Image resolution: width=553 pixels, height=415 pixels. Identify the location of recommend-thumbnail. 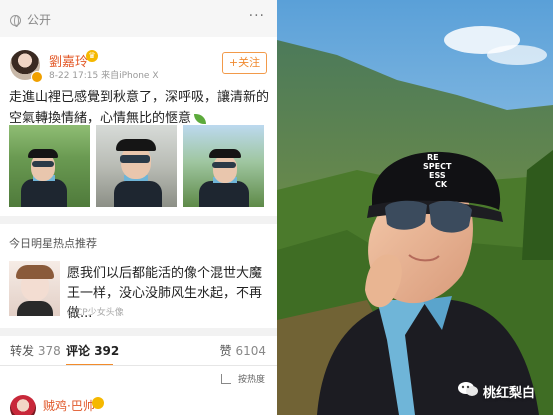
(34, 288).